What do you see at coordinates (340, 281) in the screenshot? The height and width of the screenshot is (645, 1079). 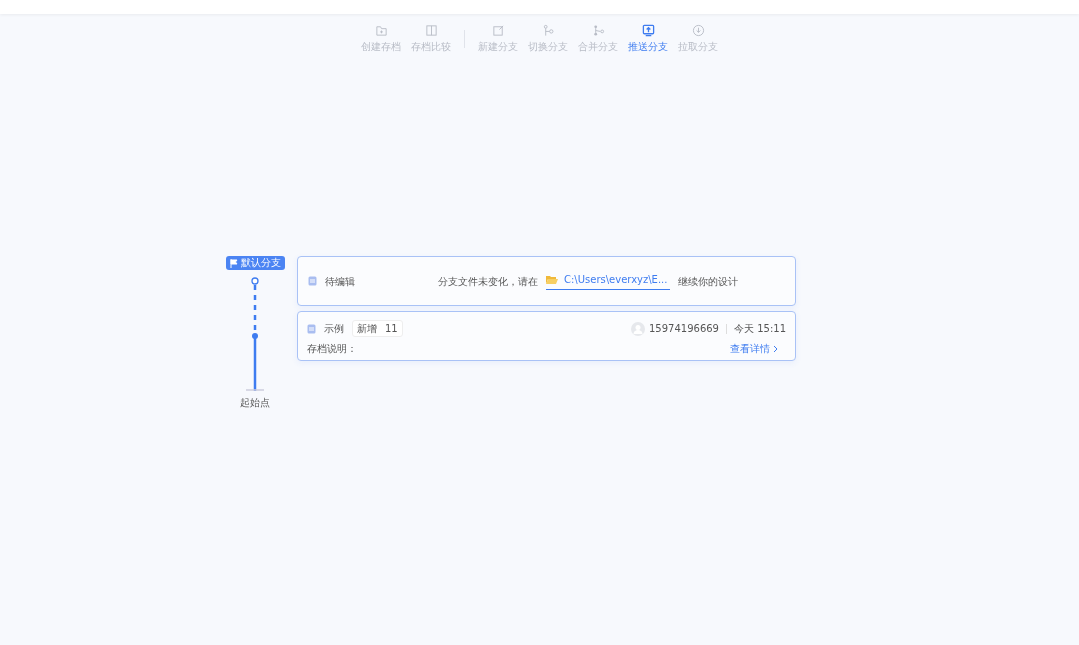 I see `card-title: 待编辑` at bounding box center [340, 281].